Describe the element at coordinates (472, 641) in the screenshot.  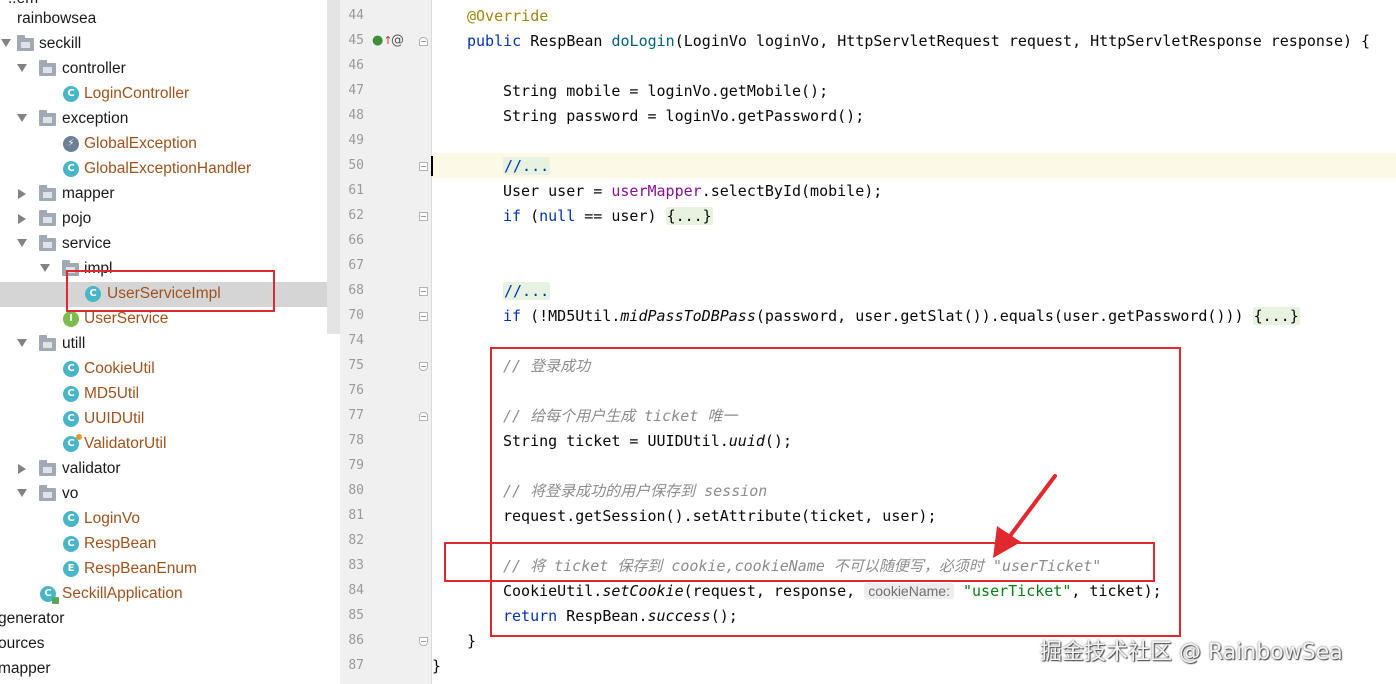
I see `code-line-86: }` at that location.